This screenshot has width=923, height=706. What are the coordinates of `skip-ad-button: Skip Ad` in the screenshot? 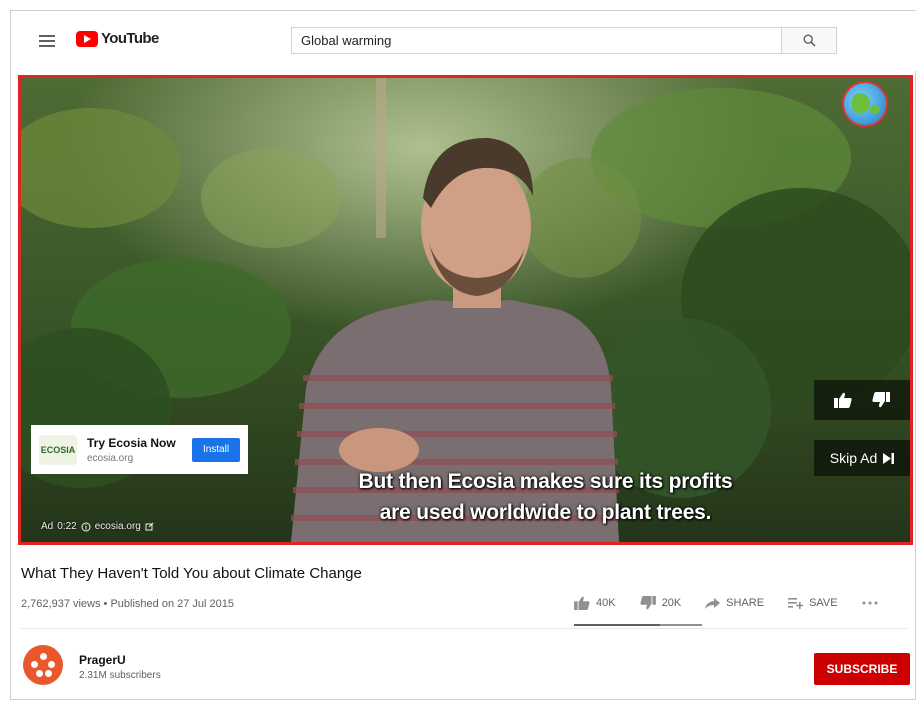 It's located at (862, 458).